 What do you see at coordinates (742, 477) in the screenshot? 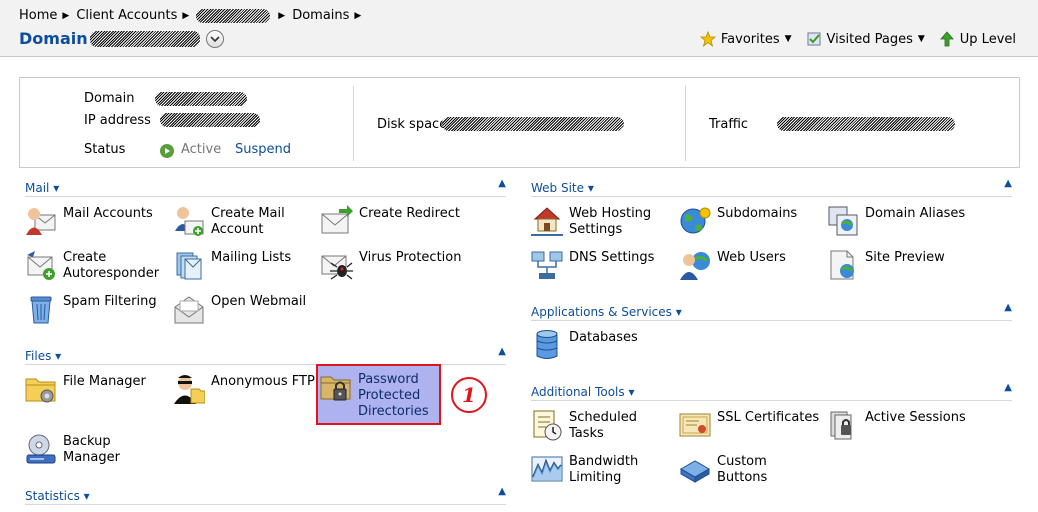
I see `label-line: Buttons` at bounding box center [742, 477].